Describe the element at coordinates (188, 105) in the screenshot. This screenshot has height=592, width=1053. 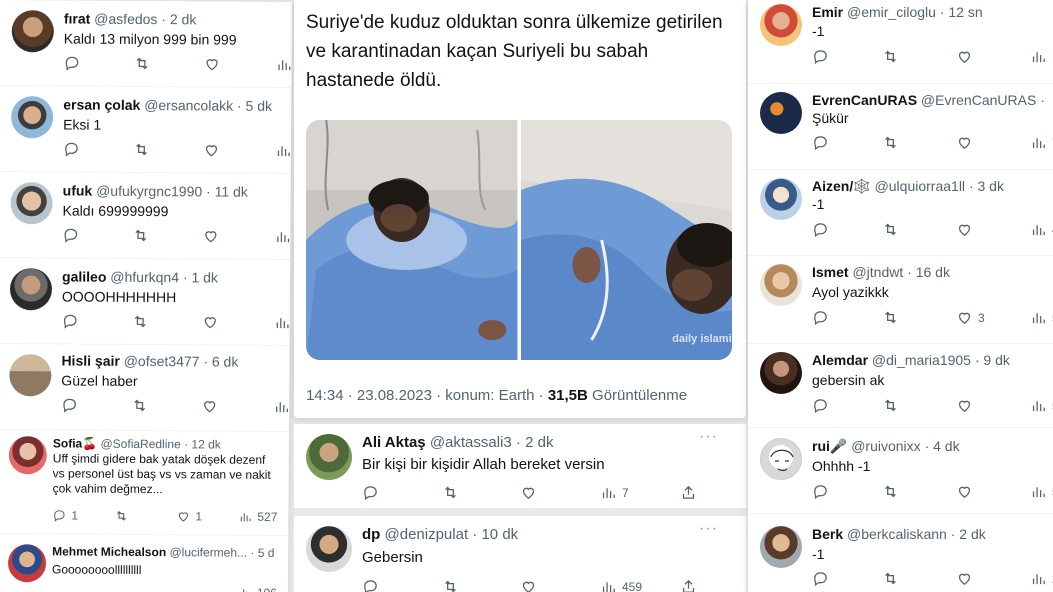
I see `user-handle: @ersancolakk` at that location.